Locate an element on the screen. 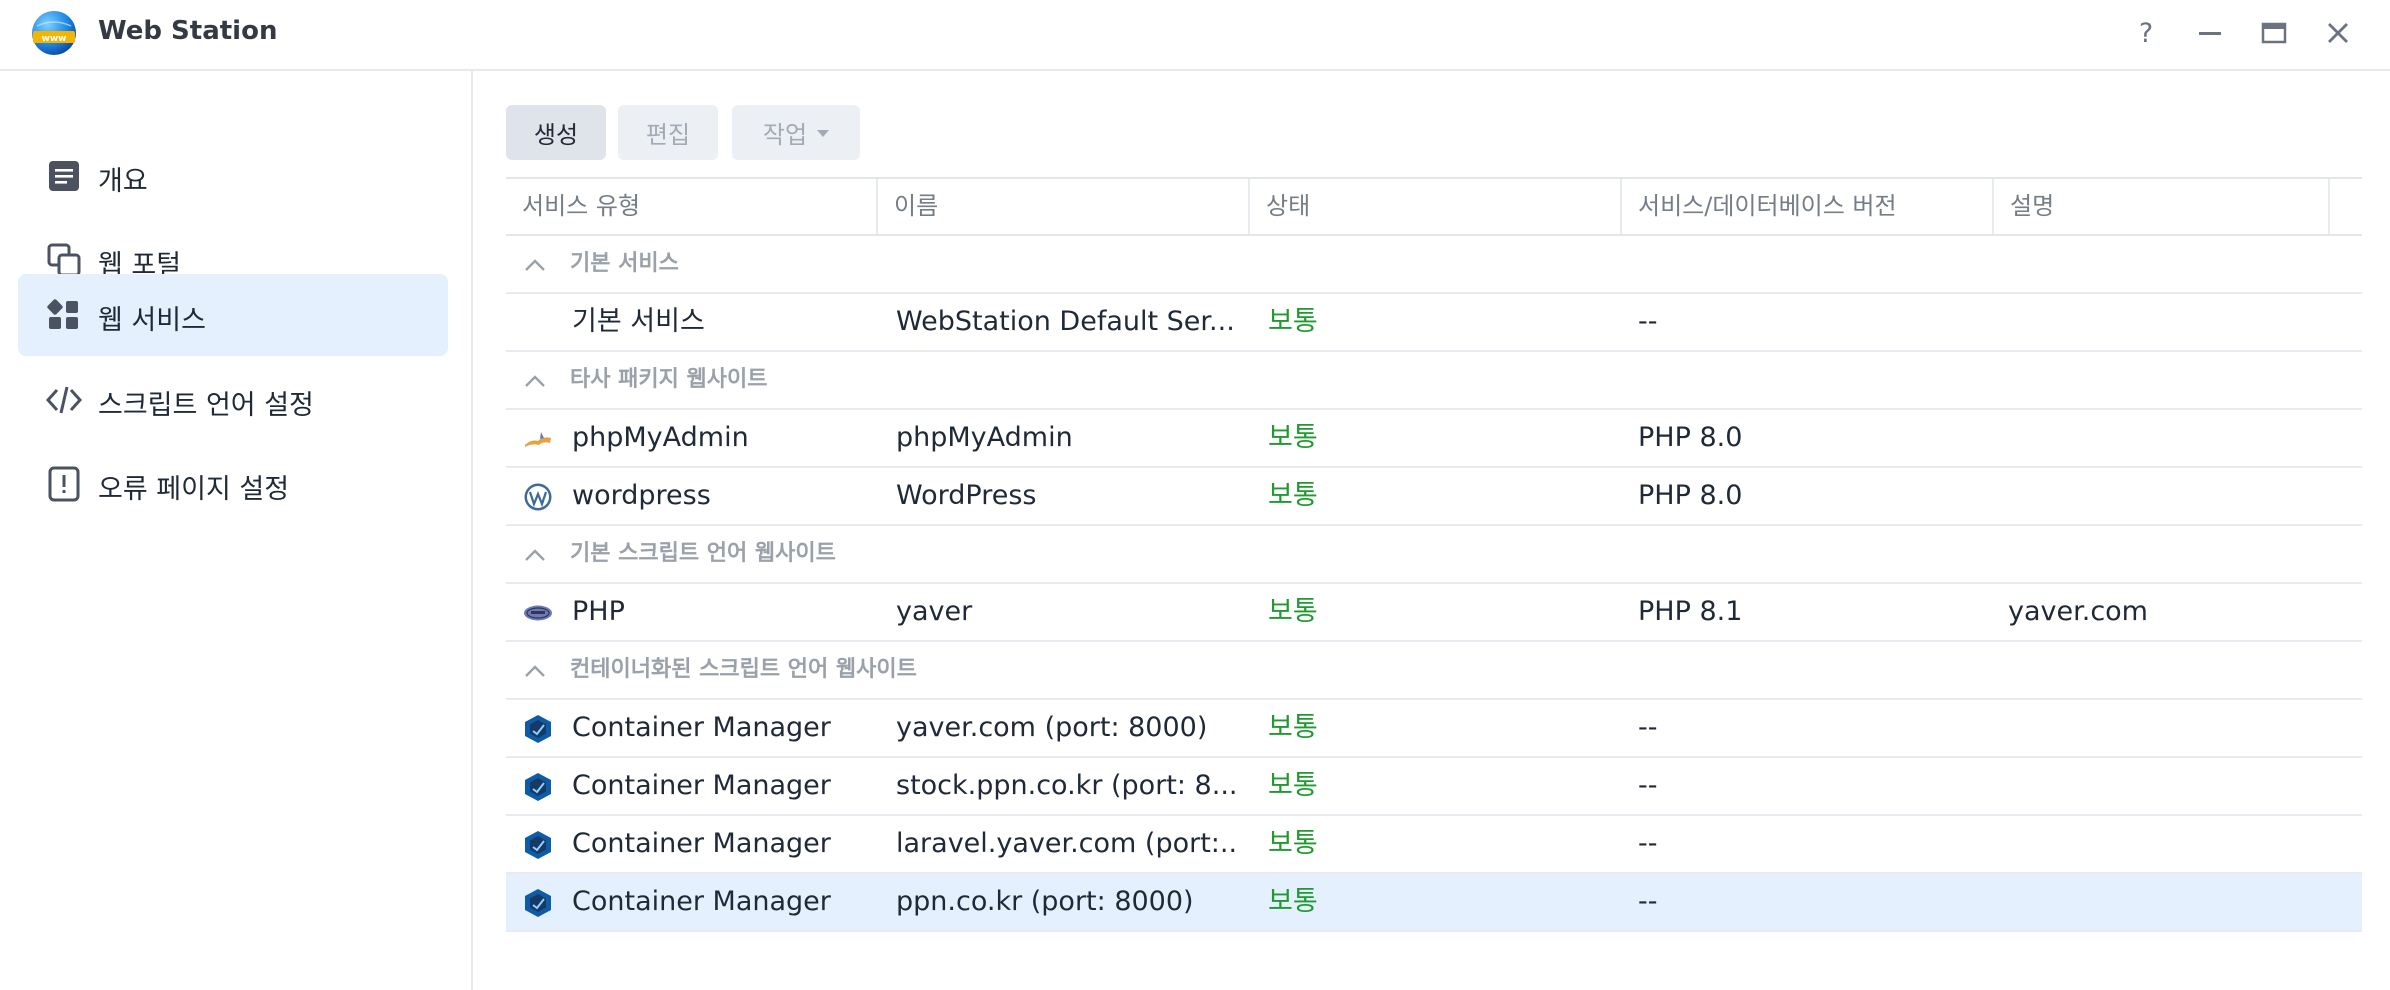 This screenshot has height=990, width=2390. wordpress-icon is located at coordinates (538, 497).